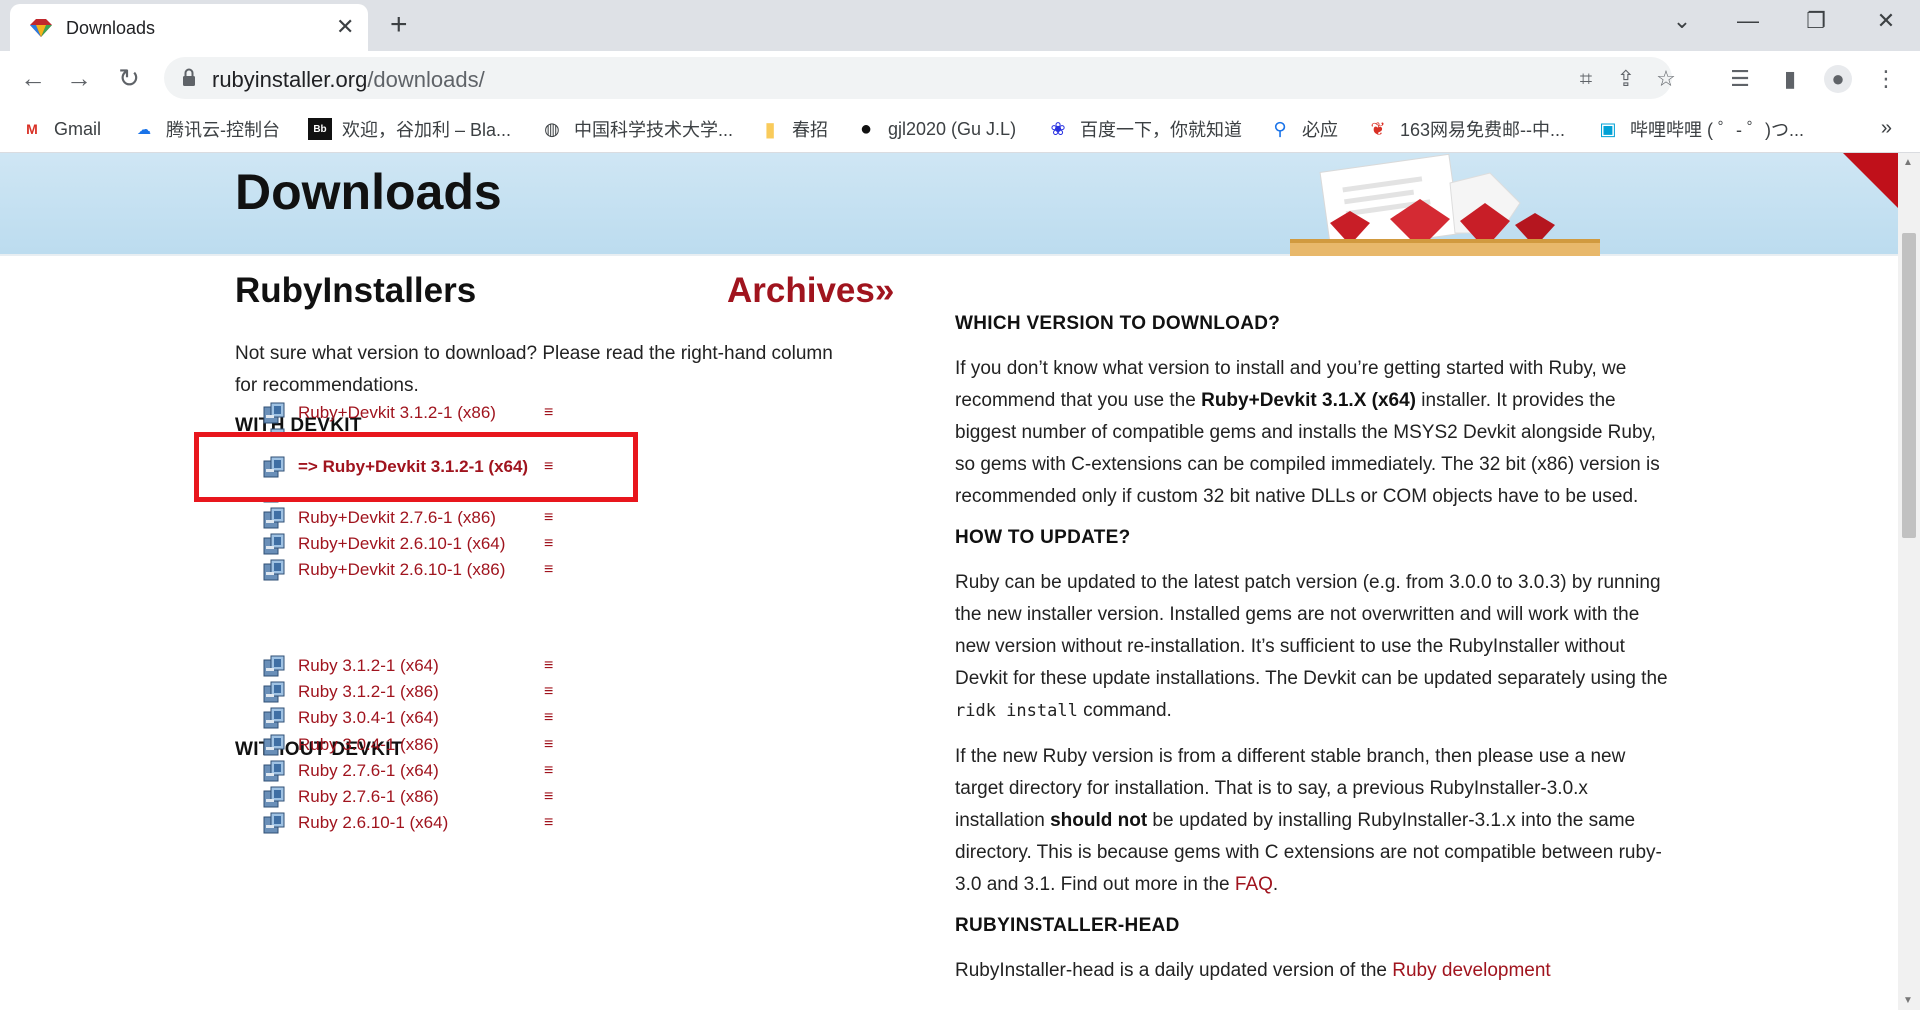 The height and width of the screenshot is (1010, 1920). Describe the element at coordinates (421, 467) in the screenshot. I see `download-link: => Ruby+Devkit 3.1.2-1 (x64)` at that location.